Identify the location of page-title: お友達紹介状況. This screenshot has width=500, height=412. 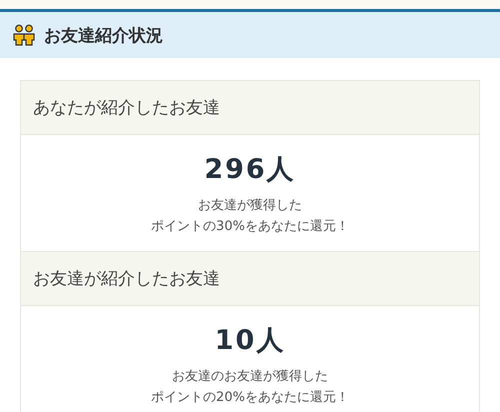
(103, 35).